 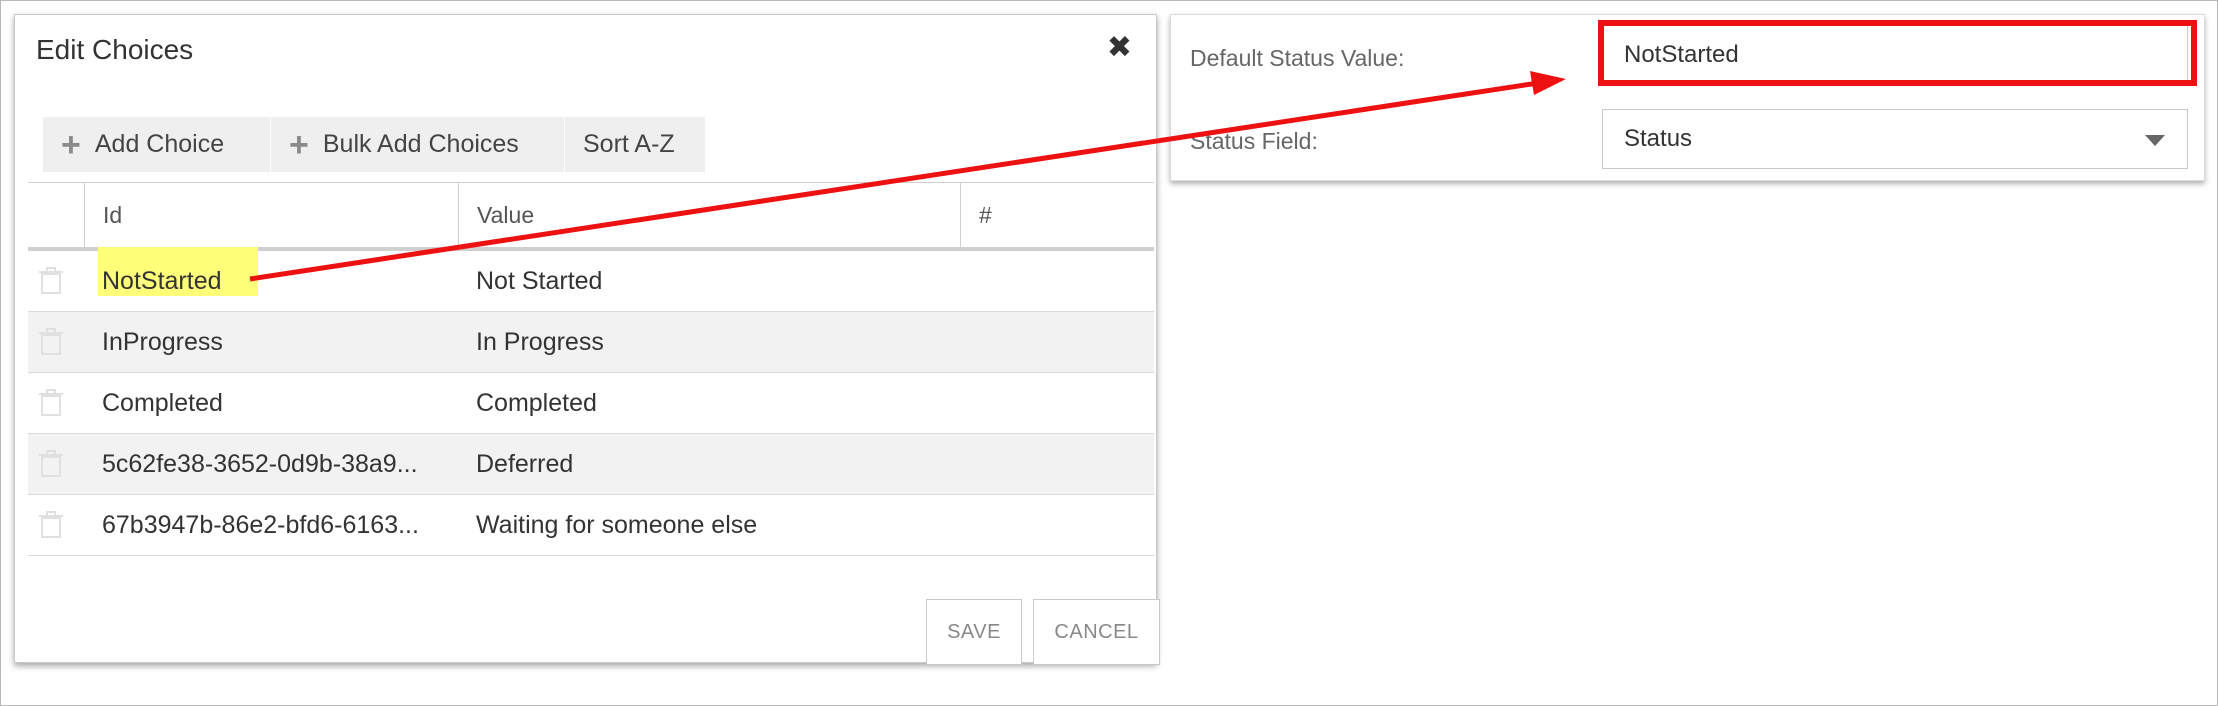 What do you see at coordinates (525, 463) in the screenshot?
I see `row-value-cell: Deferred` at bounding box center [525, 463].